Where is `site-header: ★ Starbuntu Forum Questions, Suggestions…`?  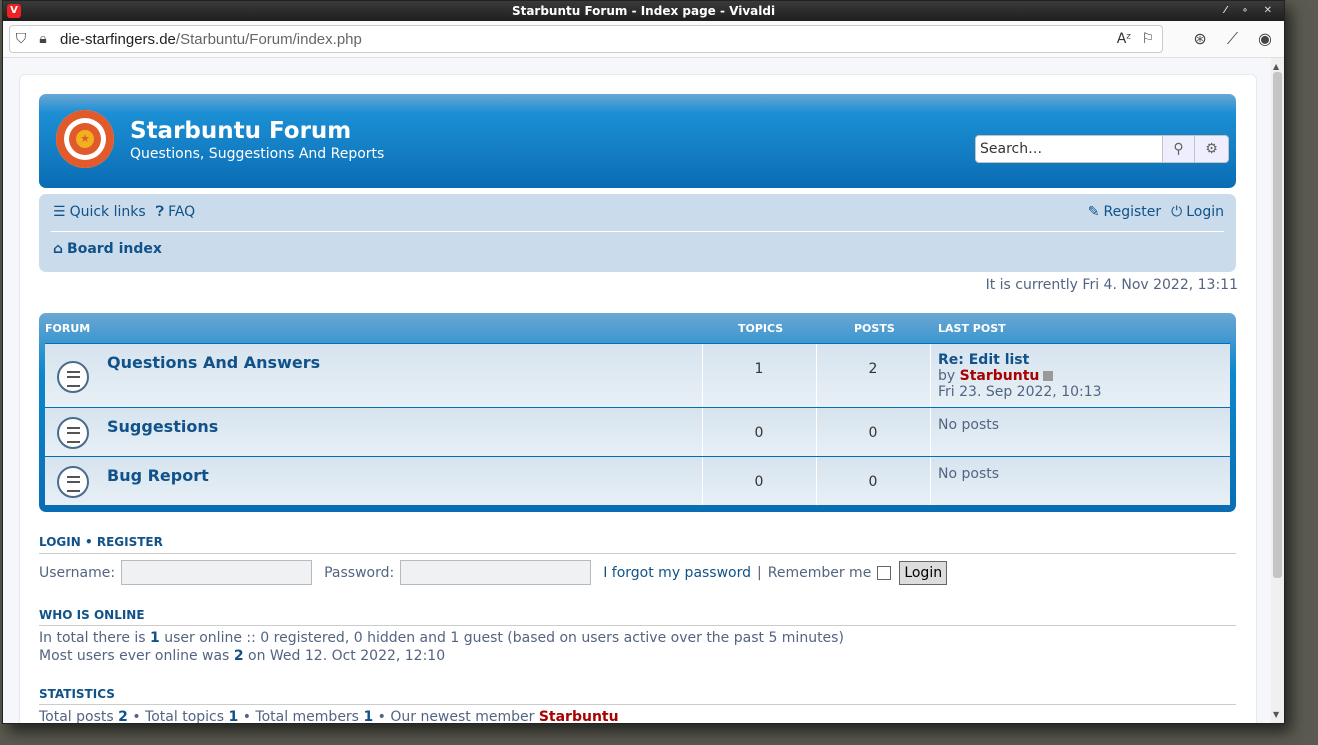 site-header: ★ Starbuntu Forum Questions, Suggestions… is located at coordinates (637, 141).